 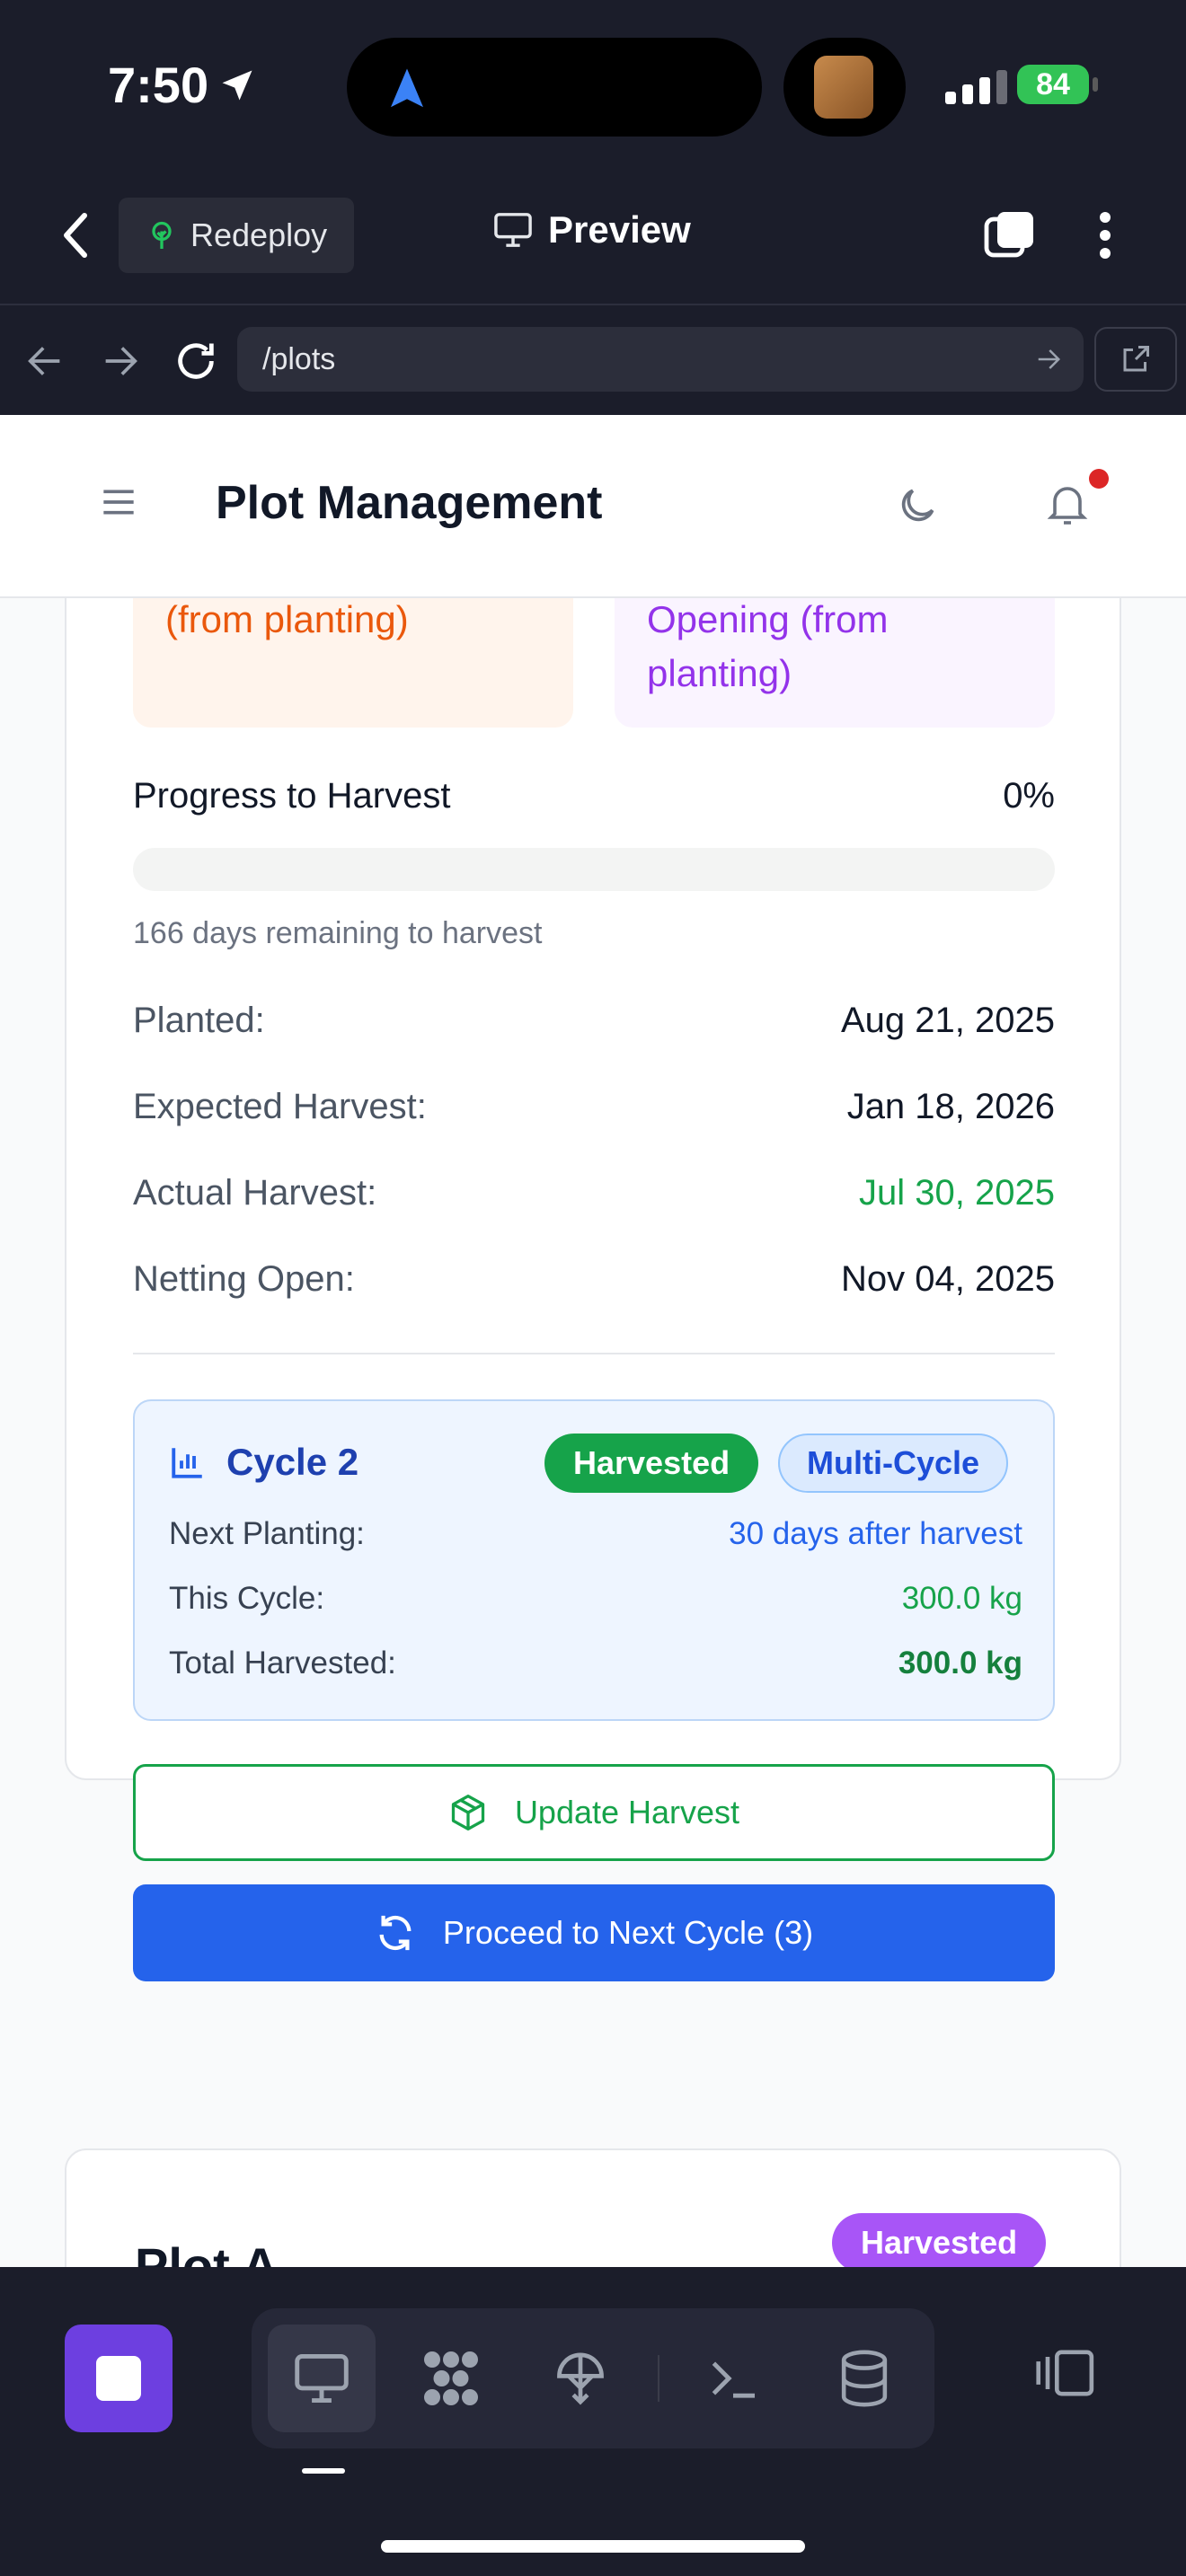 What do you see at coordinates (287, 619) in the screenshot?
I see `days-until-harvest-label: Days Until Harvest (from planting)` at bounding box center [287, 619].